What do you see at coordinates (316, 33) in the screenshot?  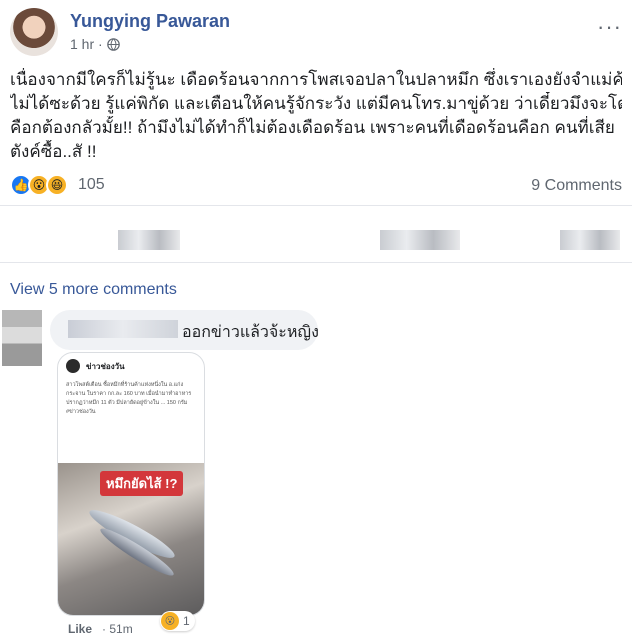 I see `post-header: Yungying Pawaran 1 hr · ···` at bounding box center [316, 33].